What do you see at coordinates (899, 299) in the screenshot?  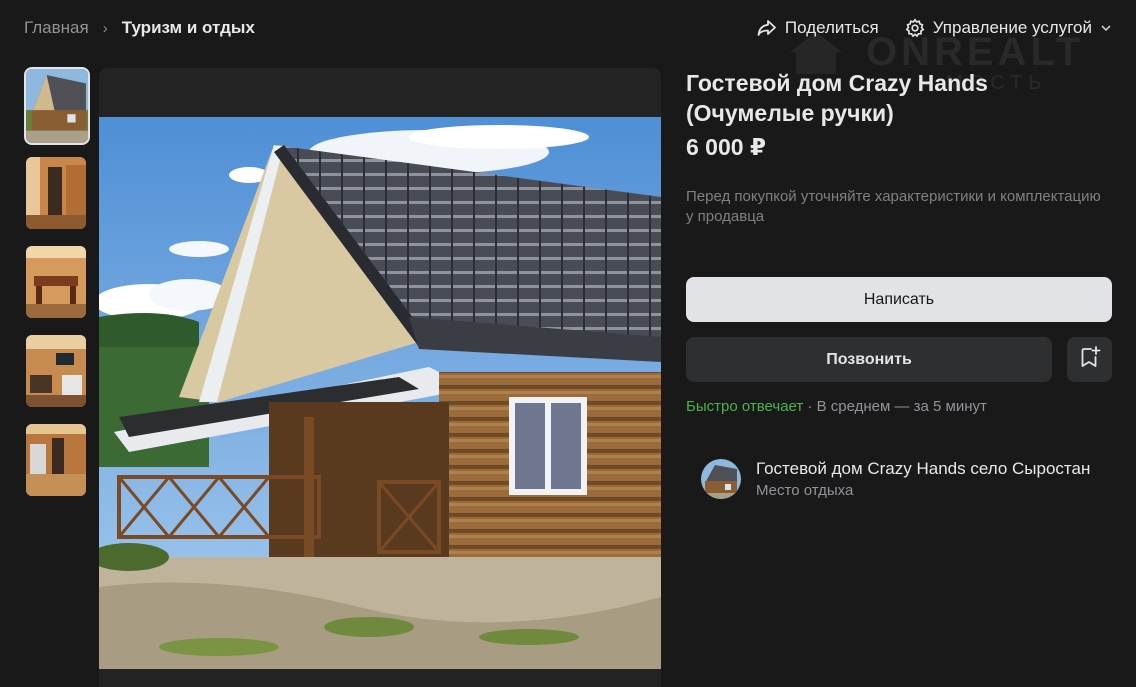 I see `write-message-button: Написать` at bounding box center [899, 299].